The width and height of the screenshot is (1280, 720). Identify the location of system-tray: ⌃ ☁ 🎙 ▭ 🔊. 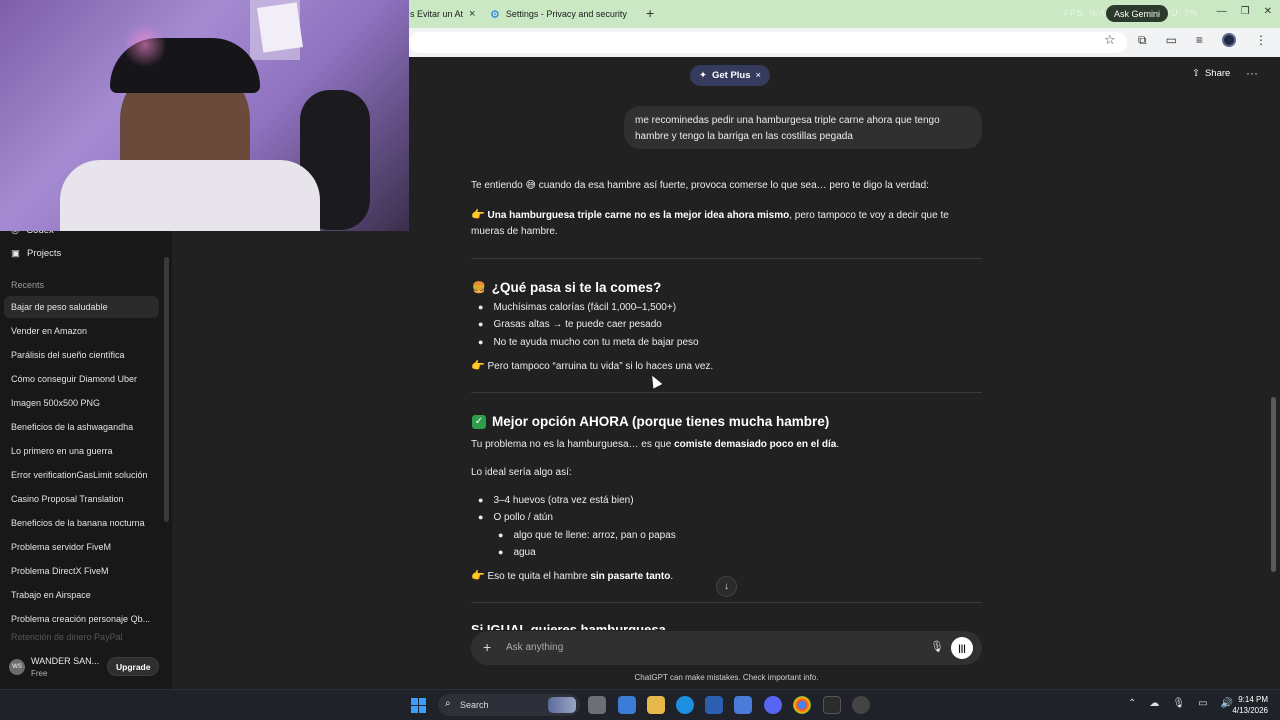
(1180, 703).